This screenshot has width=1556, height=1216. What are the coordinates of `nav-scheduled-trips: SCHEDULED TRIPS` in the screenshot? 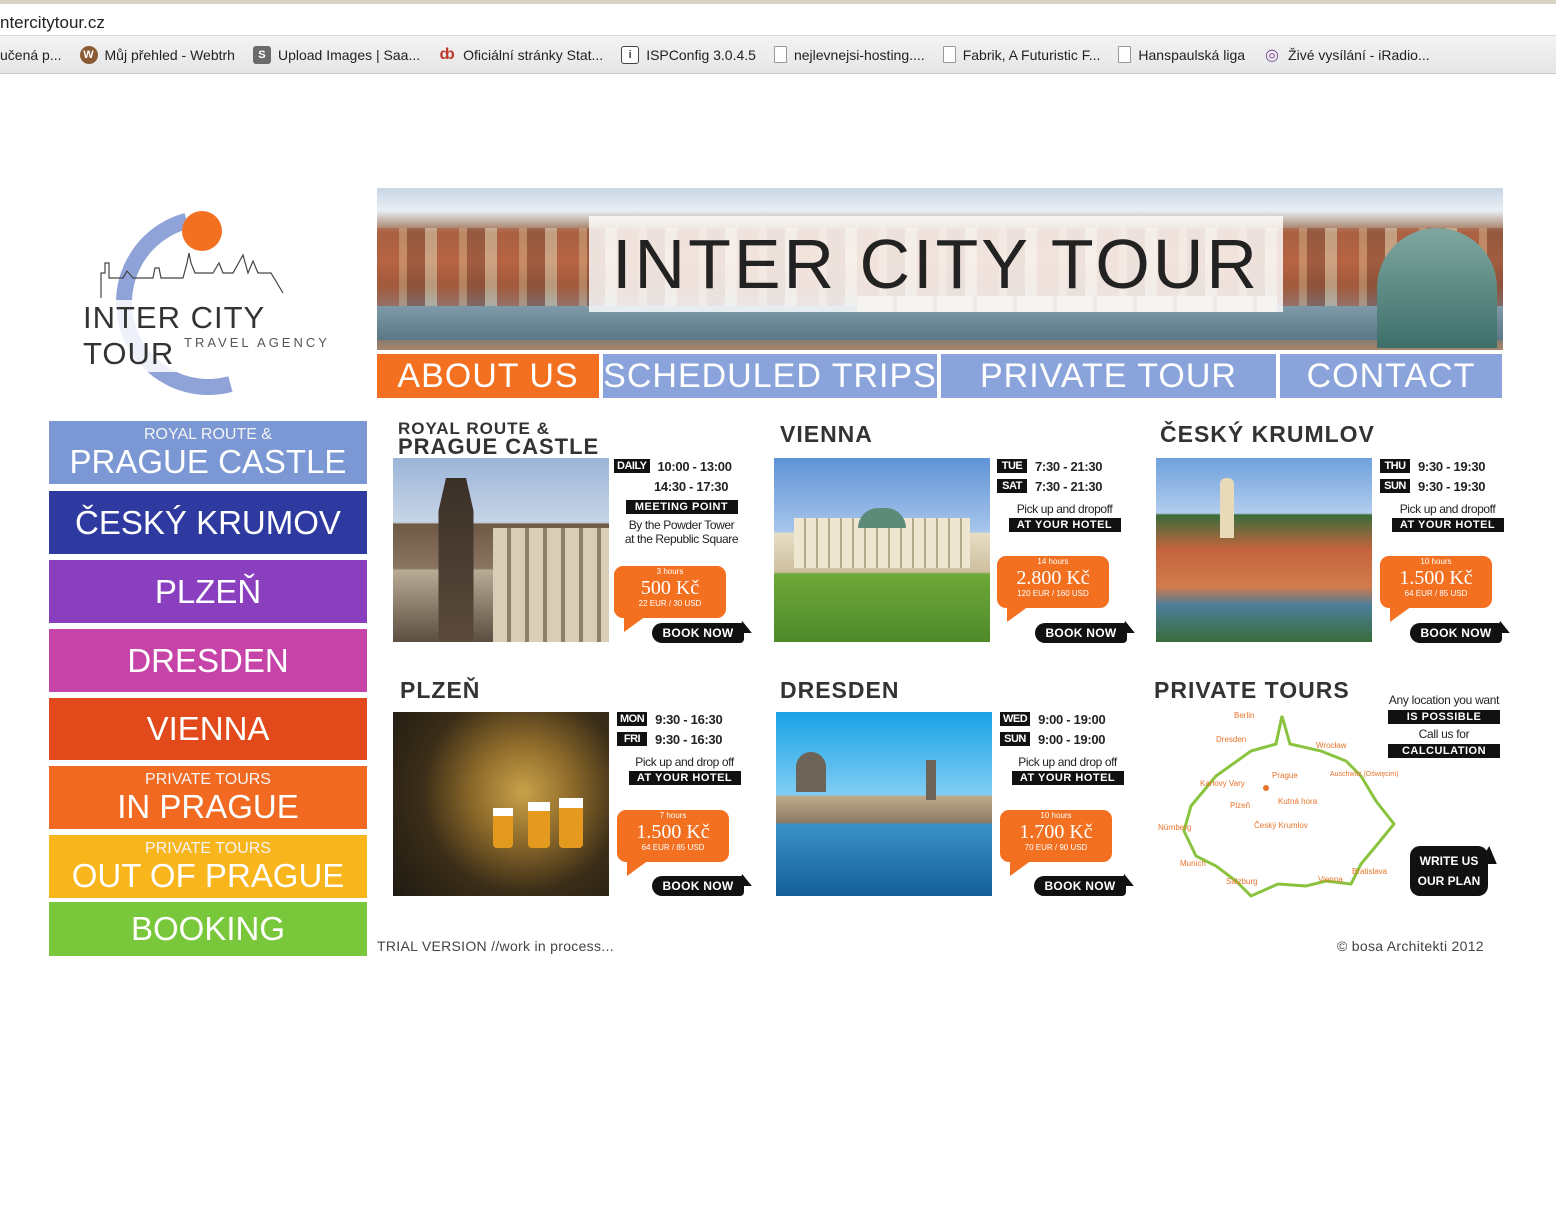 It's located at (770, 376).